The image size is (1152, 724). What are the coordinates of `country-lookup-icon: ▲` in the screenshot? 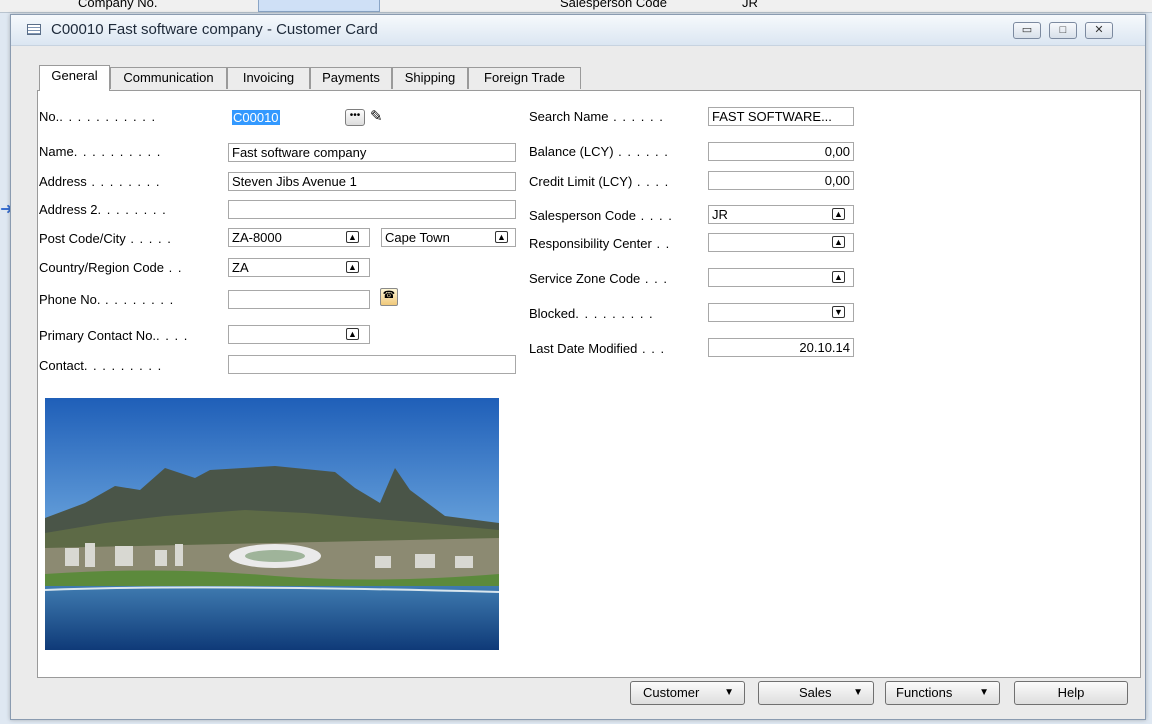 It's located at (352, 267).